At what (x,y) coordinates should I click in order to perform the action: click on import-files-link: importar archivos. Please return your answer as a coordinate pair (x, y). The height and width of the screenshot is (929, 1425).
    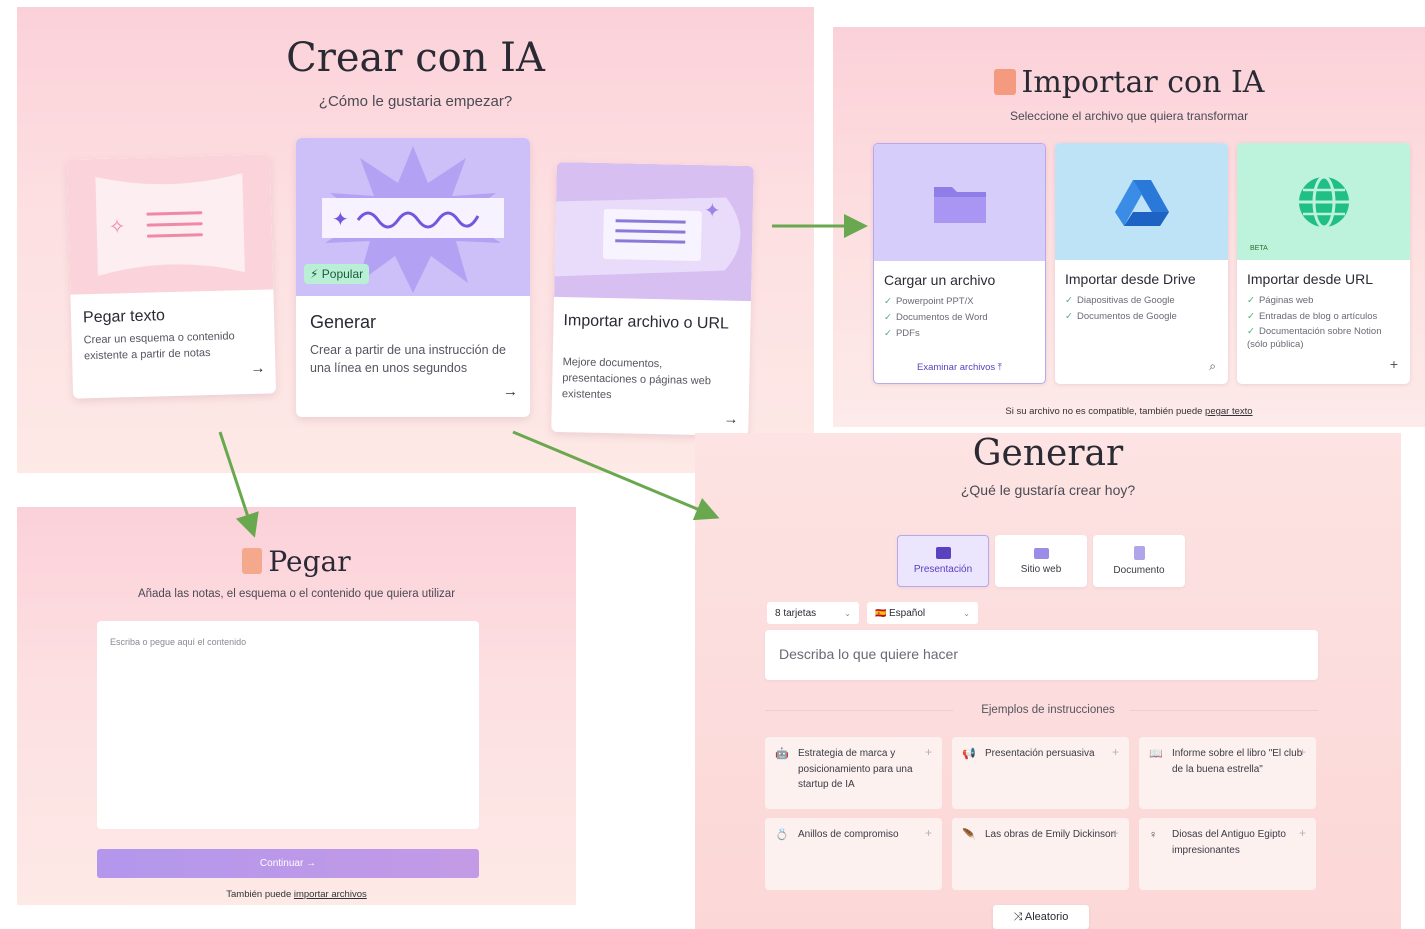
    Looking at the image, I should click on (330, 894).